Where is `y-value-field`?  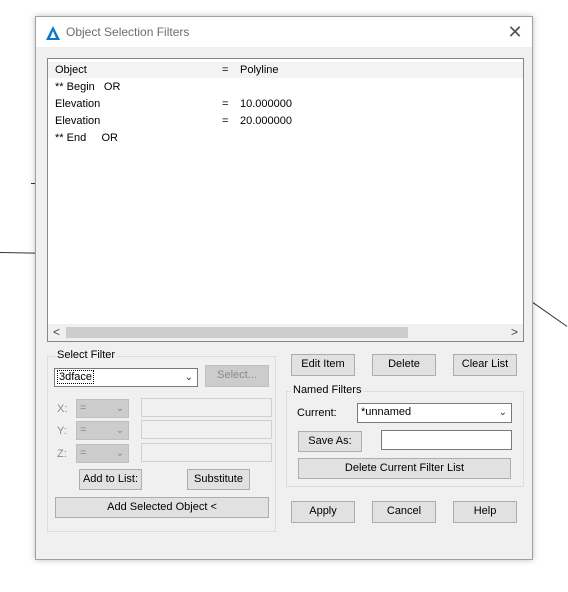 y-value-field is located at coordinates (206, 429).